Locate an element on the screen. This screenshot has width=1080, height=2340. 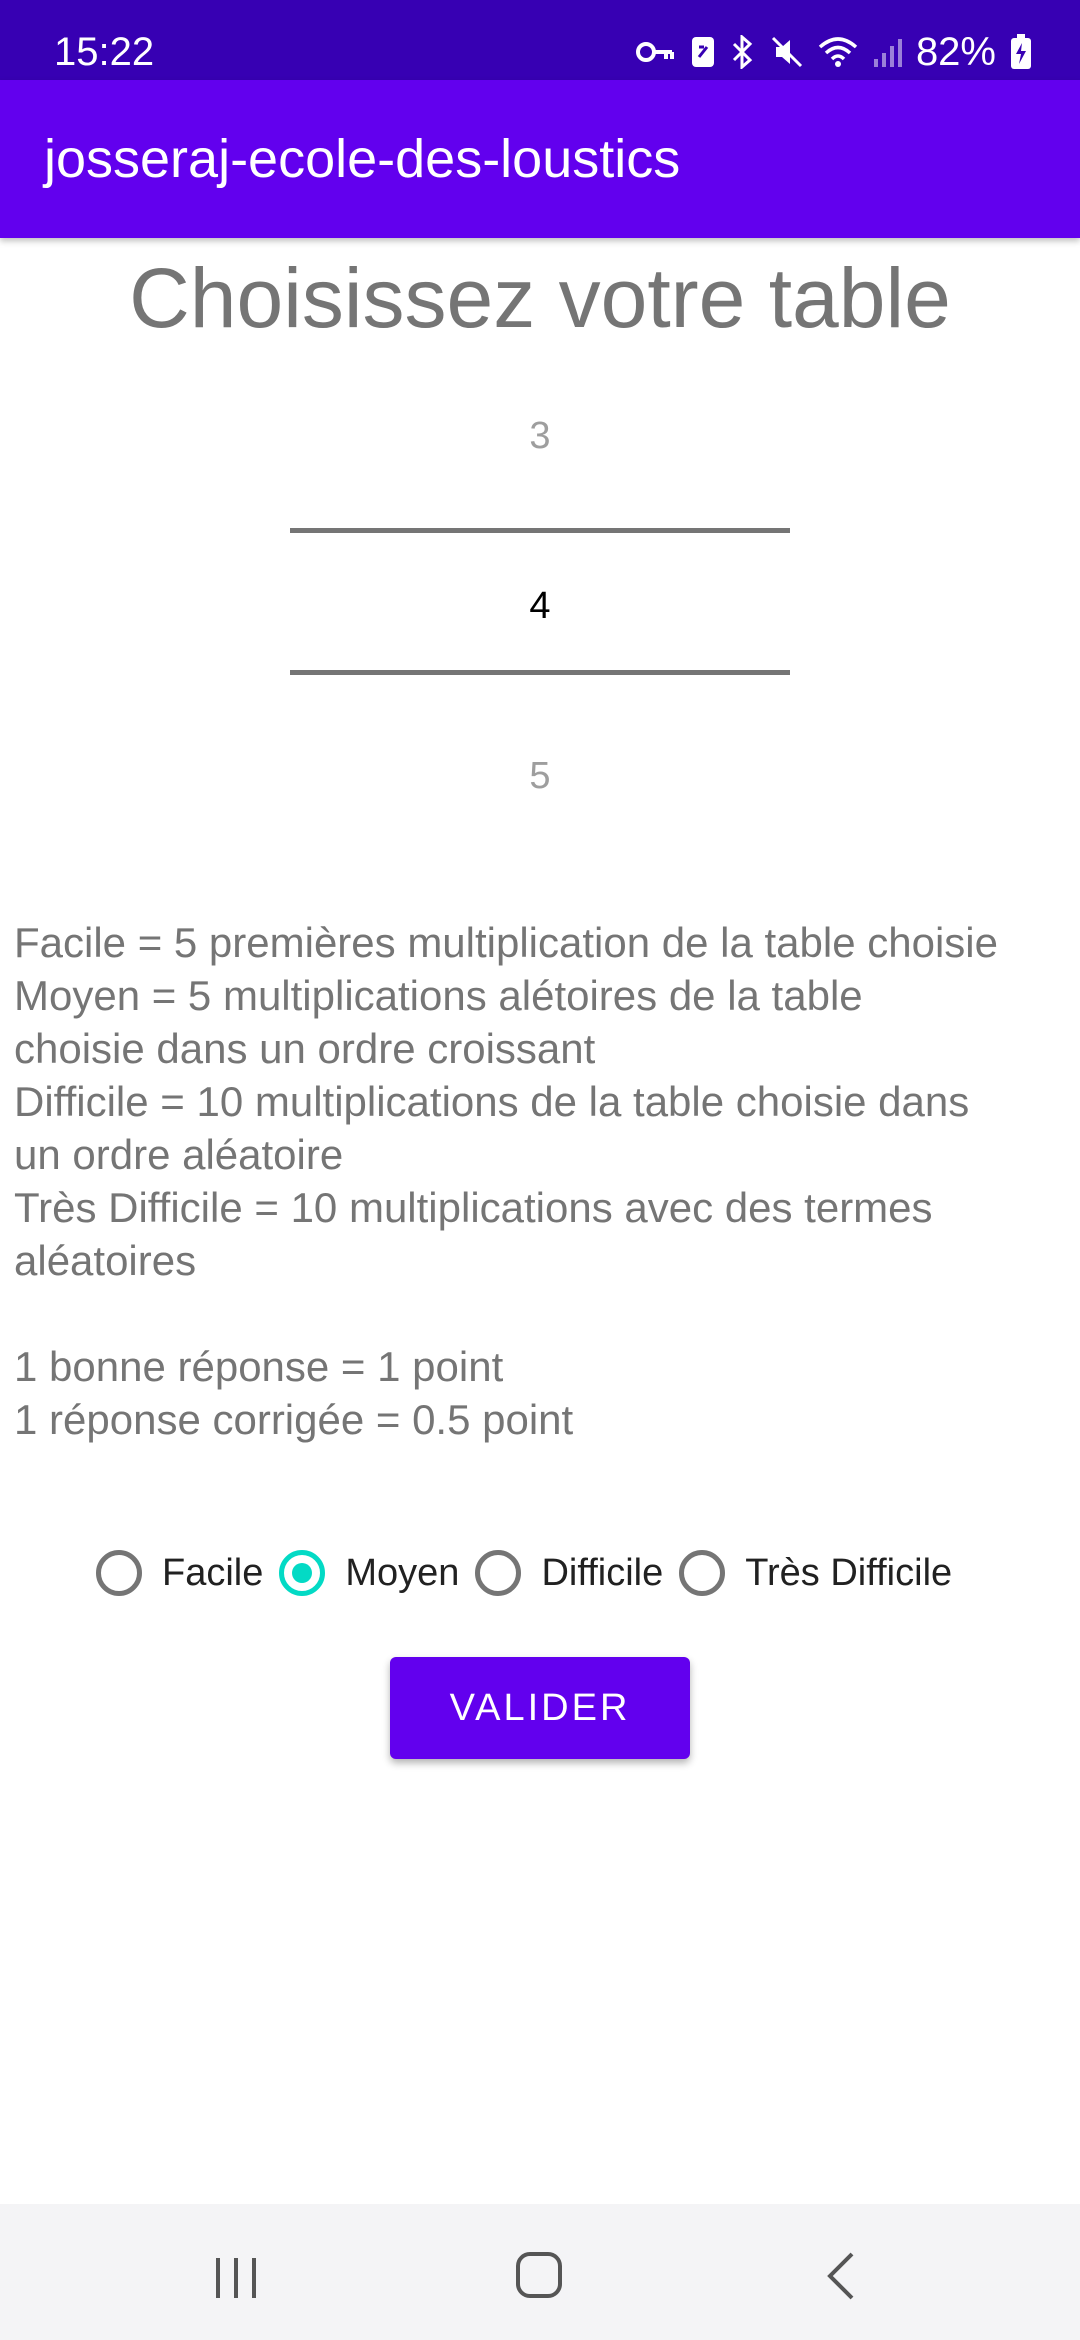
table-number-picker: 3 4 5 is located at coordinates (540, 590).